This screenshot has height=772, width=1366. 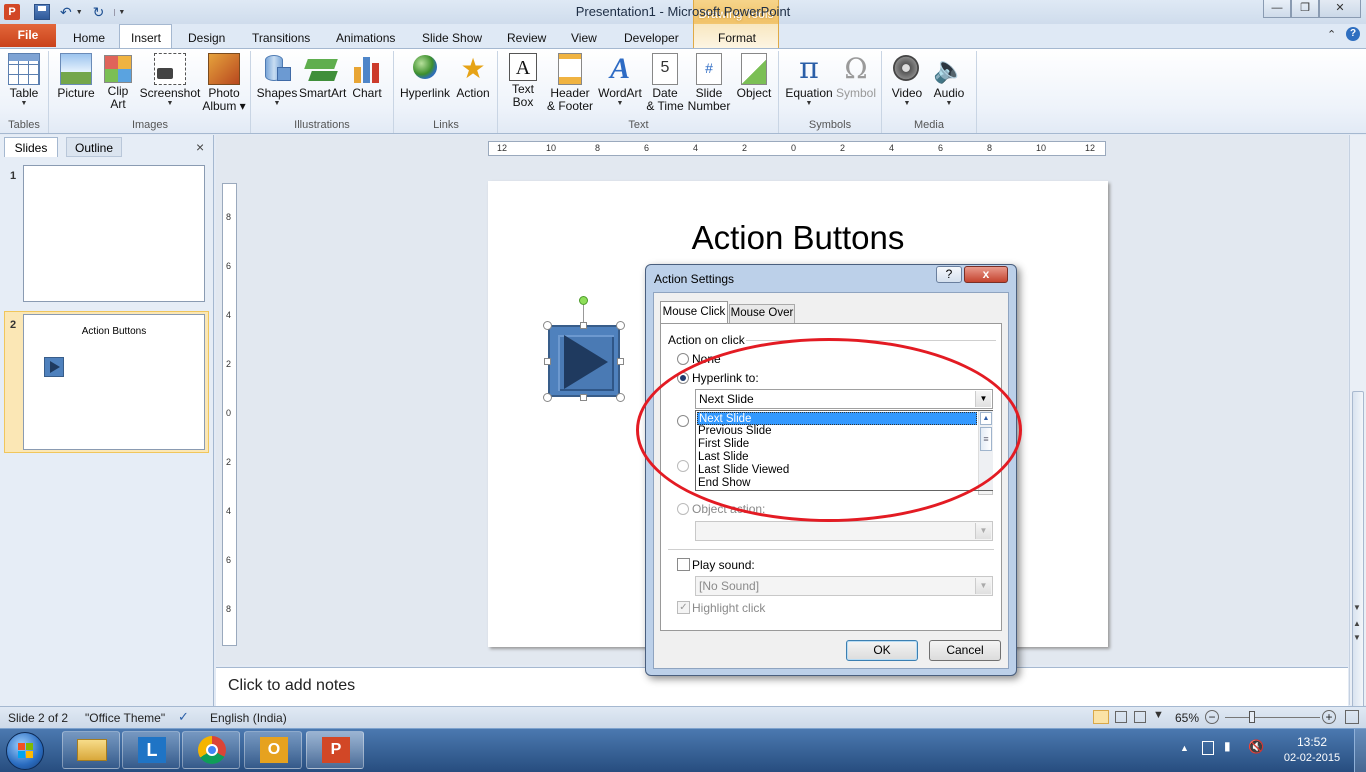 I want to click on previous-slide-icon: ▲, so click(x=1357, y=623).